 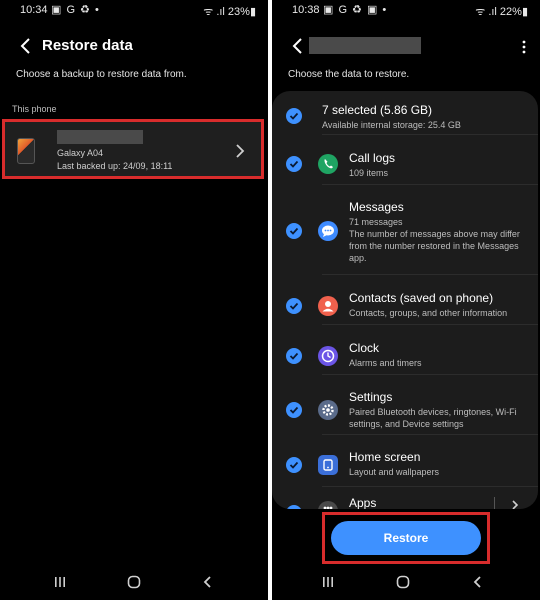 I want to click on selected-count: 7 selected (5.86 GB), so click(x=377, y=110).